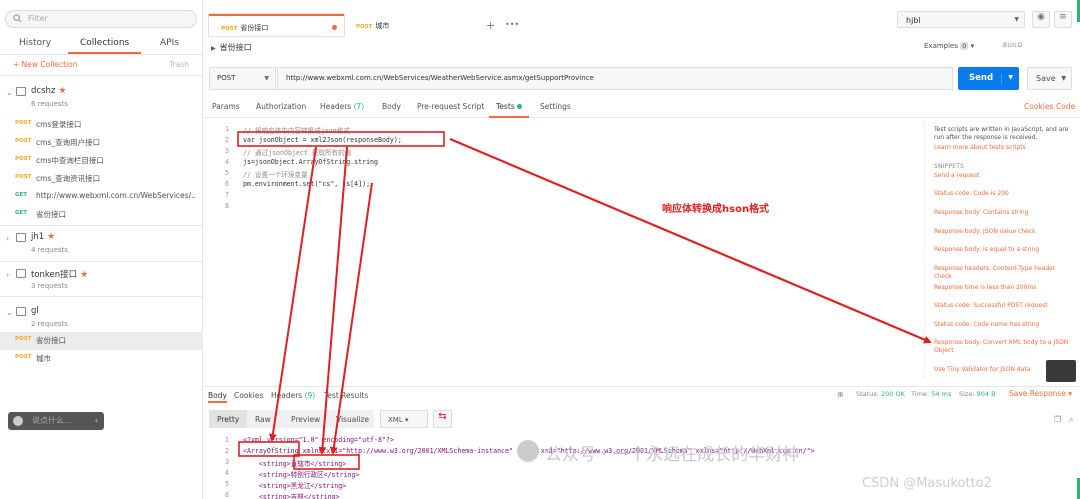 This screenshot has width=1080, height=499. Describe the element at coordinates (101, 359) in the screenshot. I see `request-item: POST 城市` at that location.